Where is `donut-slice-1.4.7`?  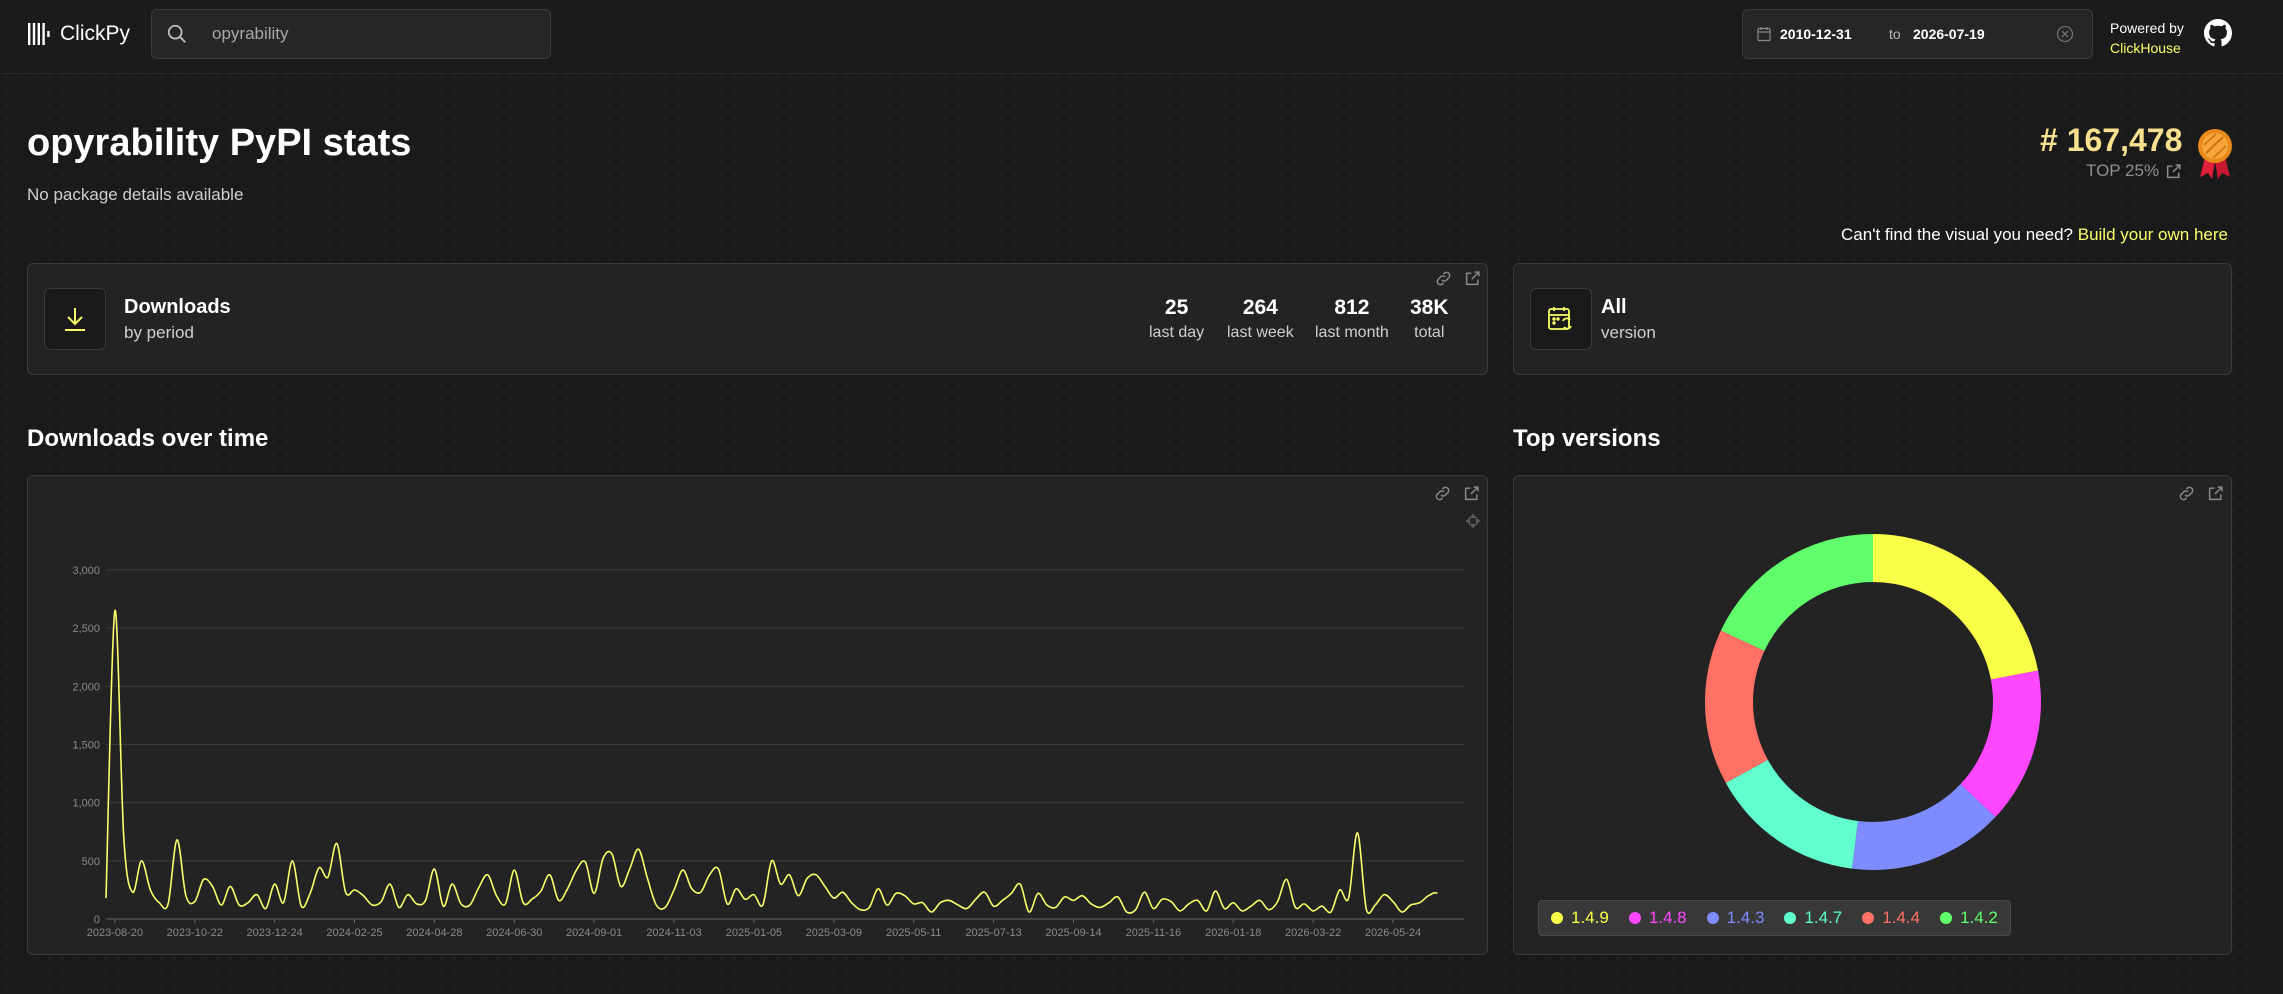
donut-slice-1.4.7 is located at coordinates (1791, 814).